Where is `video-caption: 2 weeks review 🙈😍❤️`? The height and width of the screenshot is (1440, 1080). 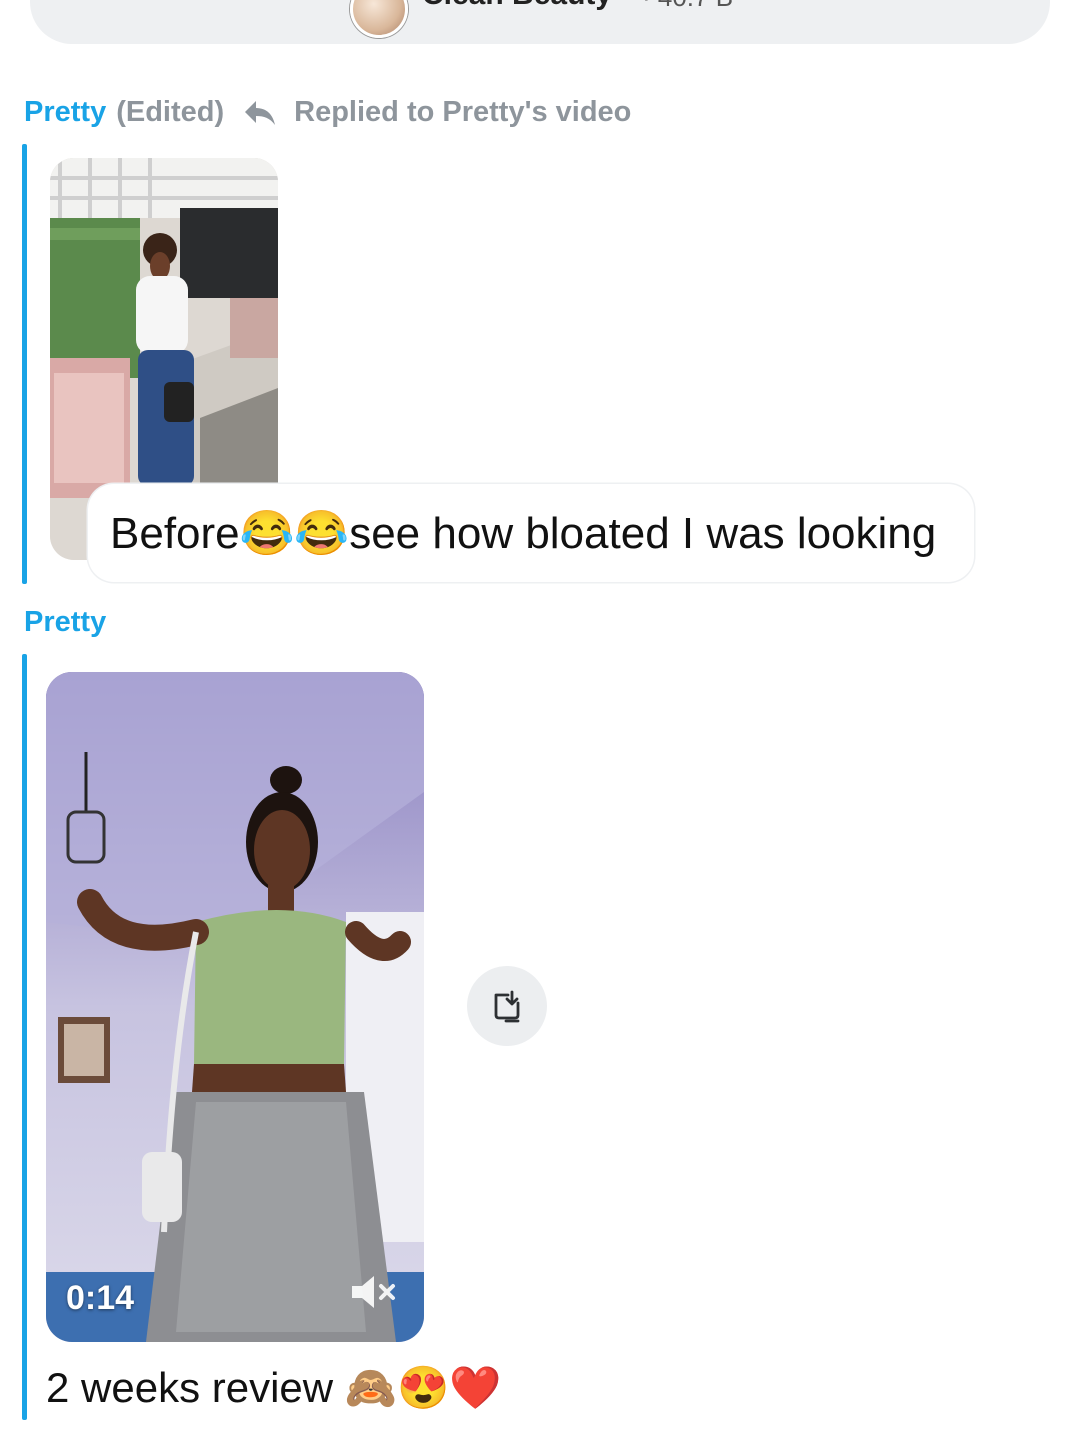 video-caption: 2 weeks review 🙈😍❤️ is located at coordinates (274, 1387).